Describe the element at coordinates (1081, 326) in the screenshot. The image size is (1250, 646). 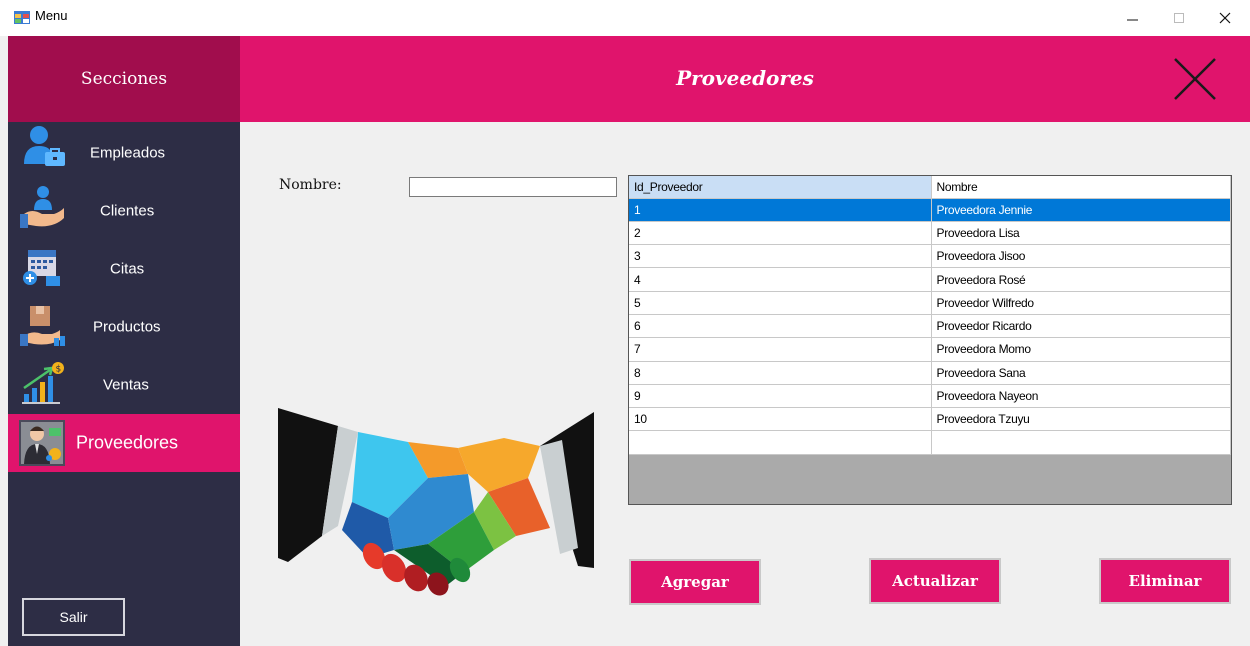
I see `cell-nombre: Proveedor Ricardo` at that location.